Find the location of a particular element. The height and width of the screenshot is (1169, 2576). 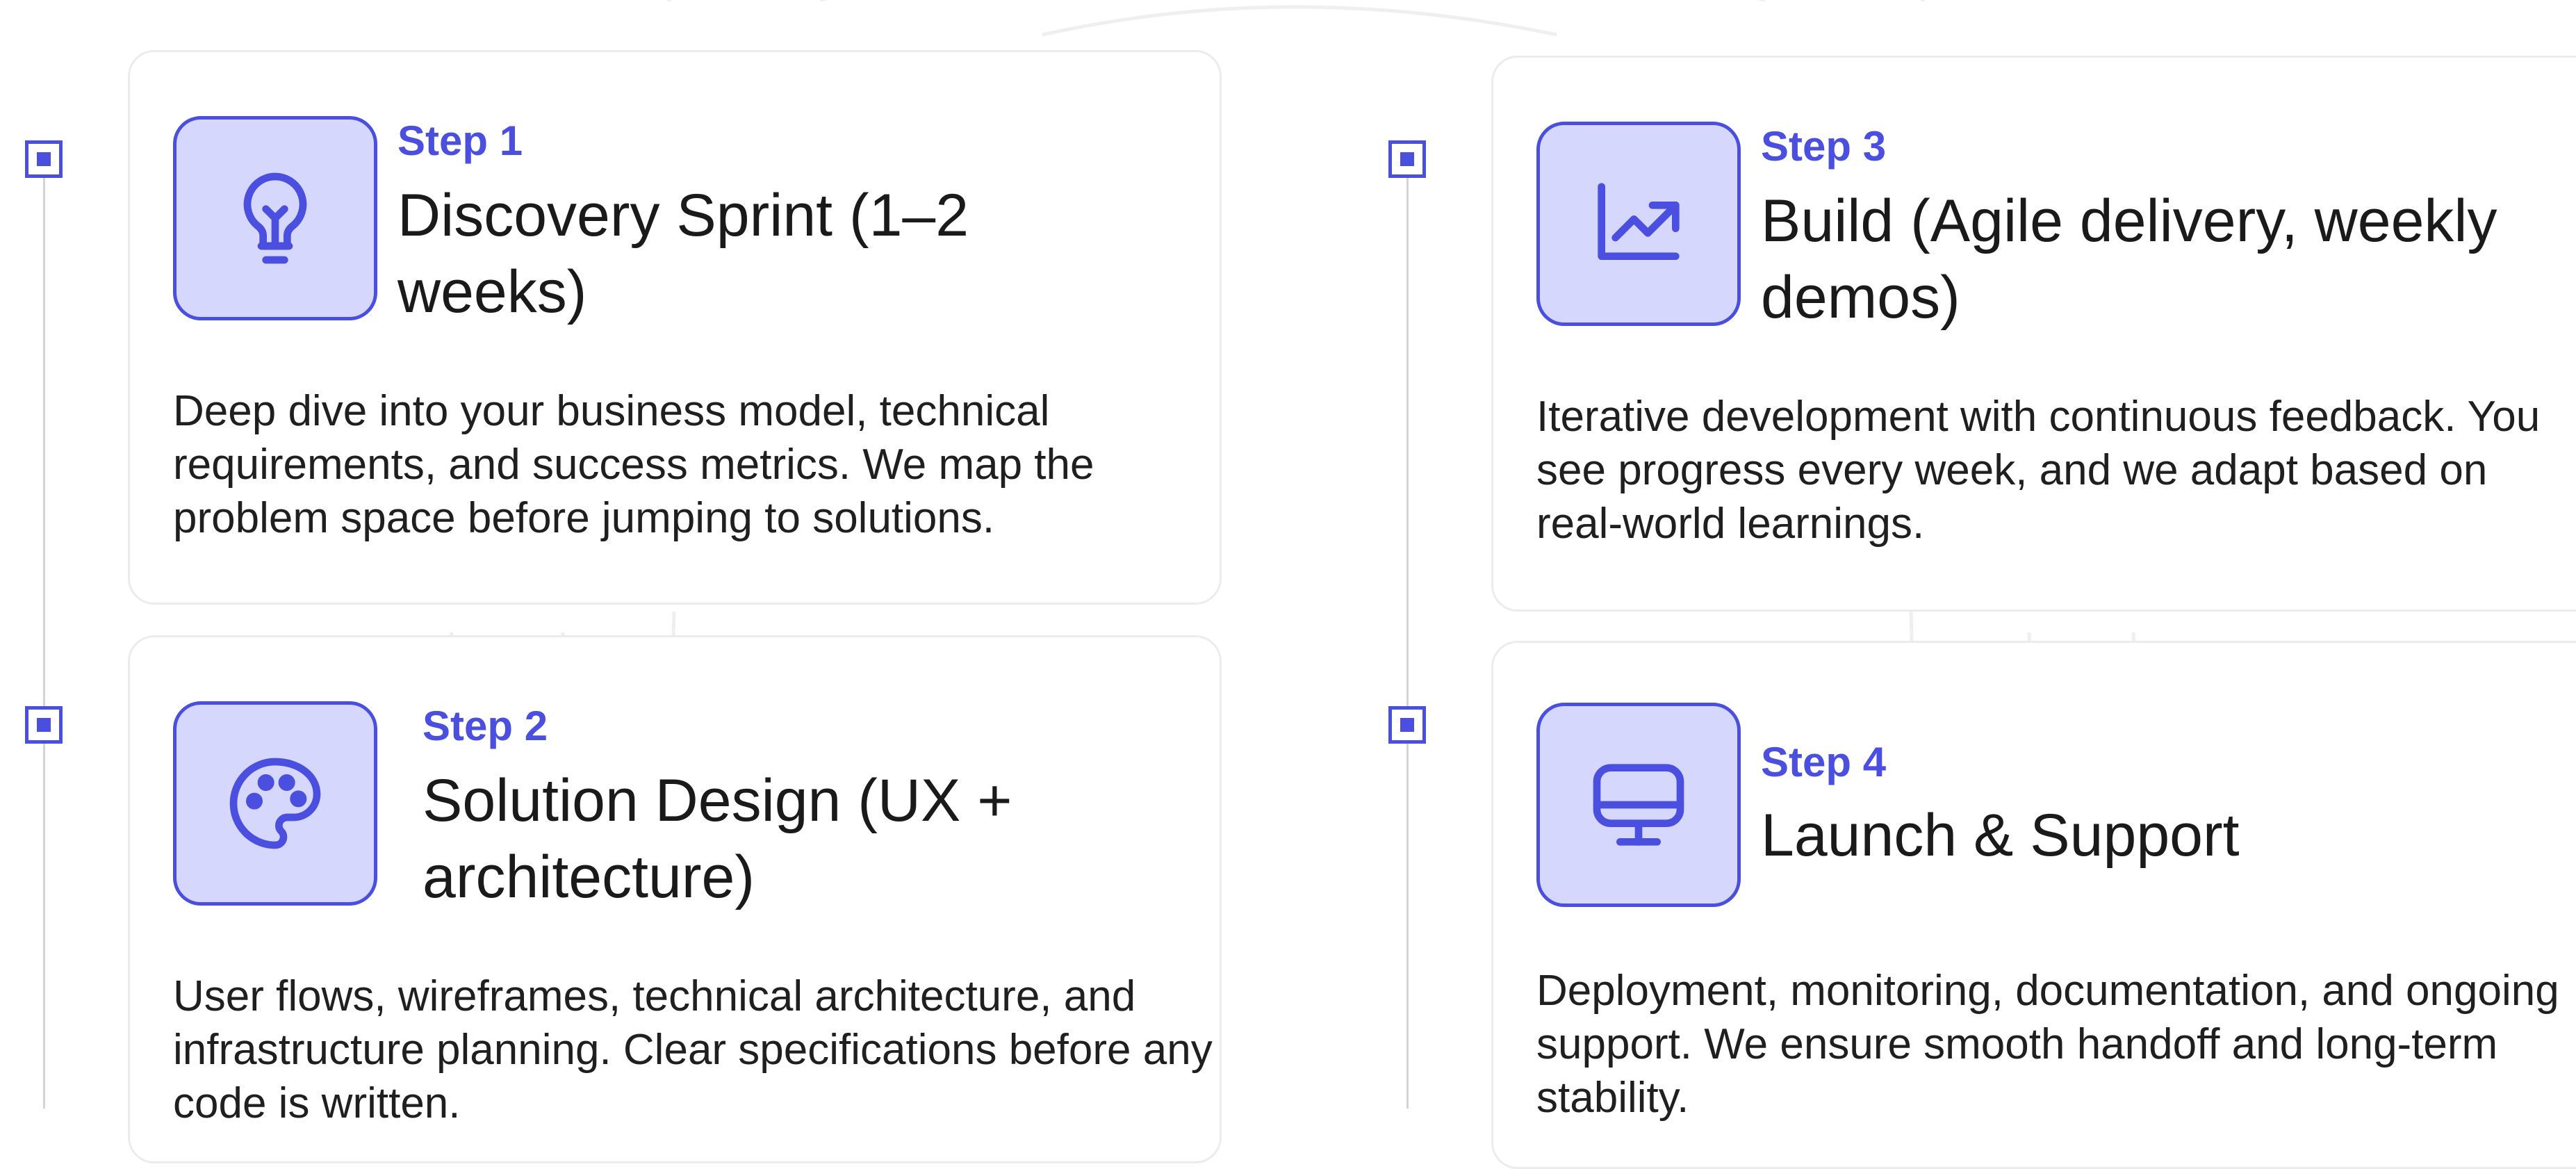

trending-chart-icon is located at coordinates (1639, 221).